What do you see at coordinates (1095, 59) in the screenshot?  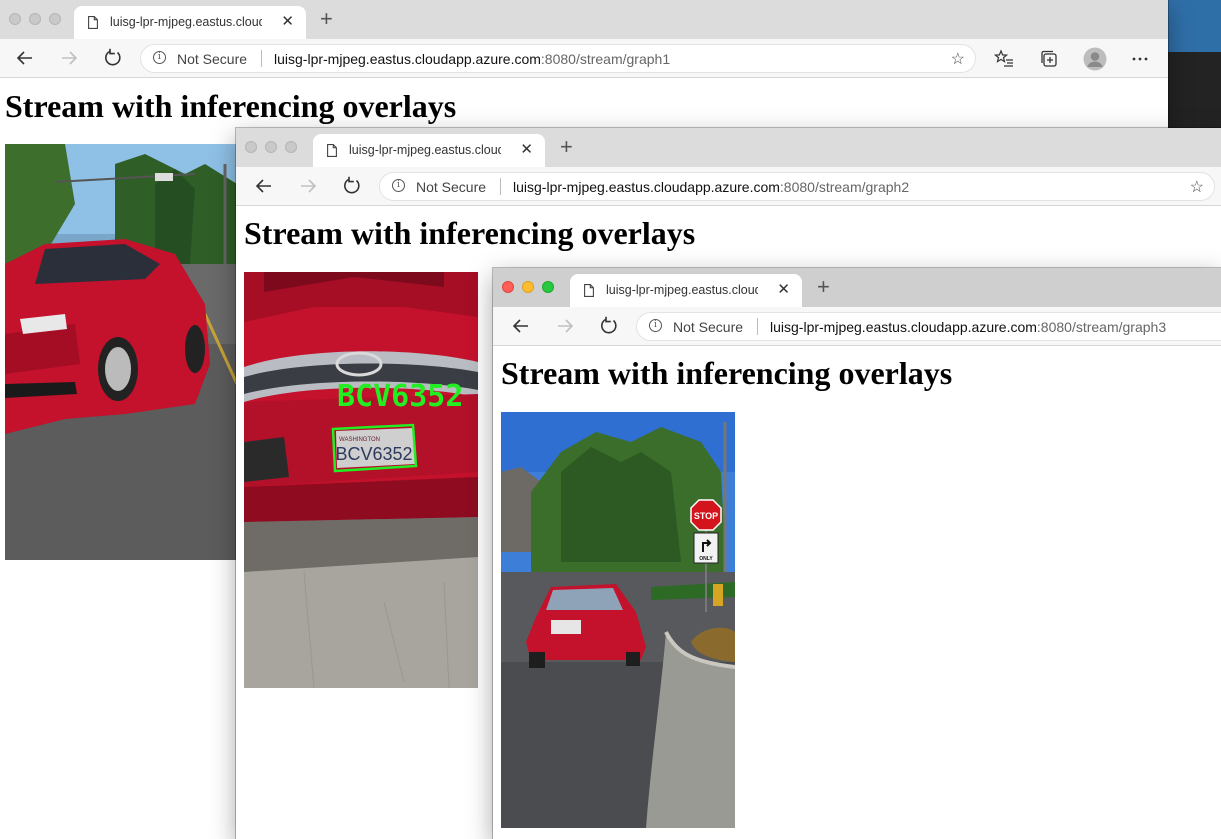 I see `profile-avatar-icon` at bounding box center [1095, 59].